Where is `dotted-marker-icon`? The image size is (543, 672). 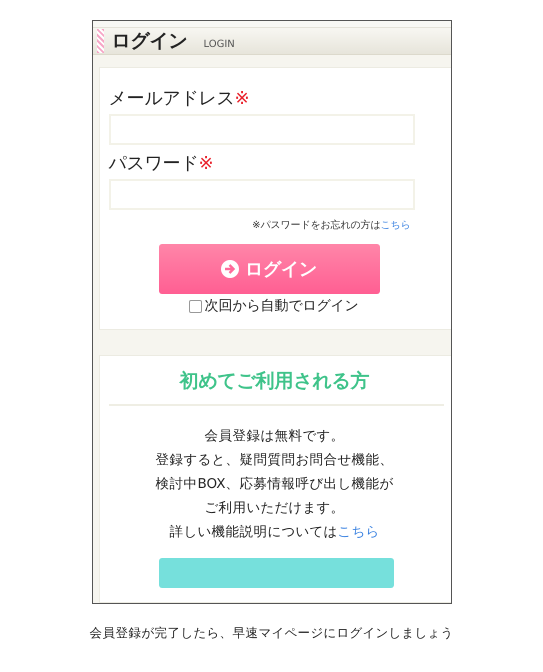
dotted-marker-icon is located at coordinates (100, 41).